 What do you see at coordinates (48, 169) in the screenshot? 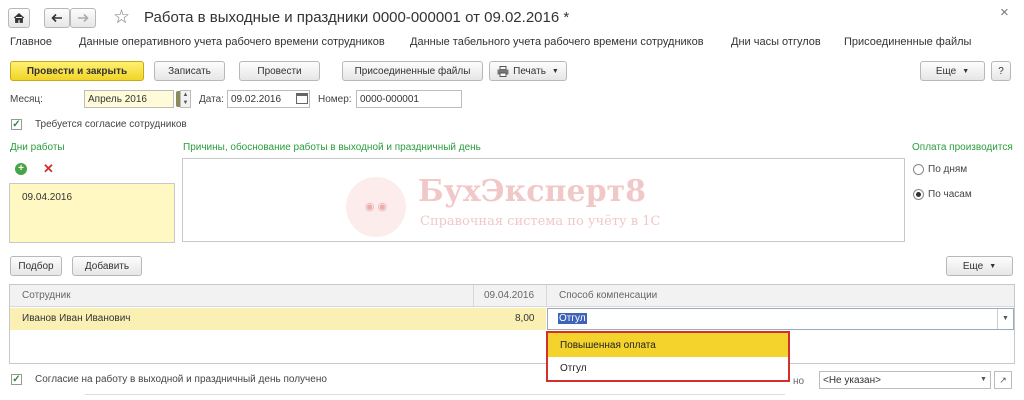
I see `delete-day-icon: ✕` at bounding box center [48, 169].